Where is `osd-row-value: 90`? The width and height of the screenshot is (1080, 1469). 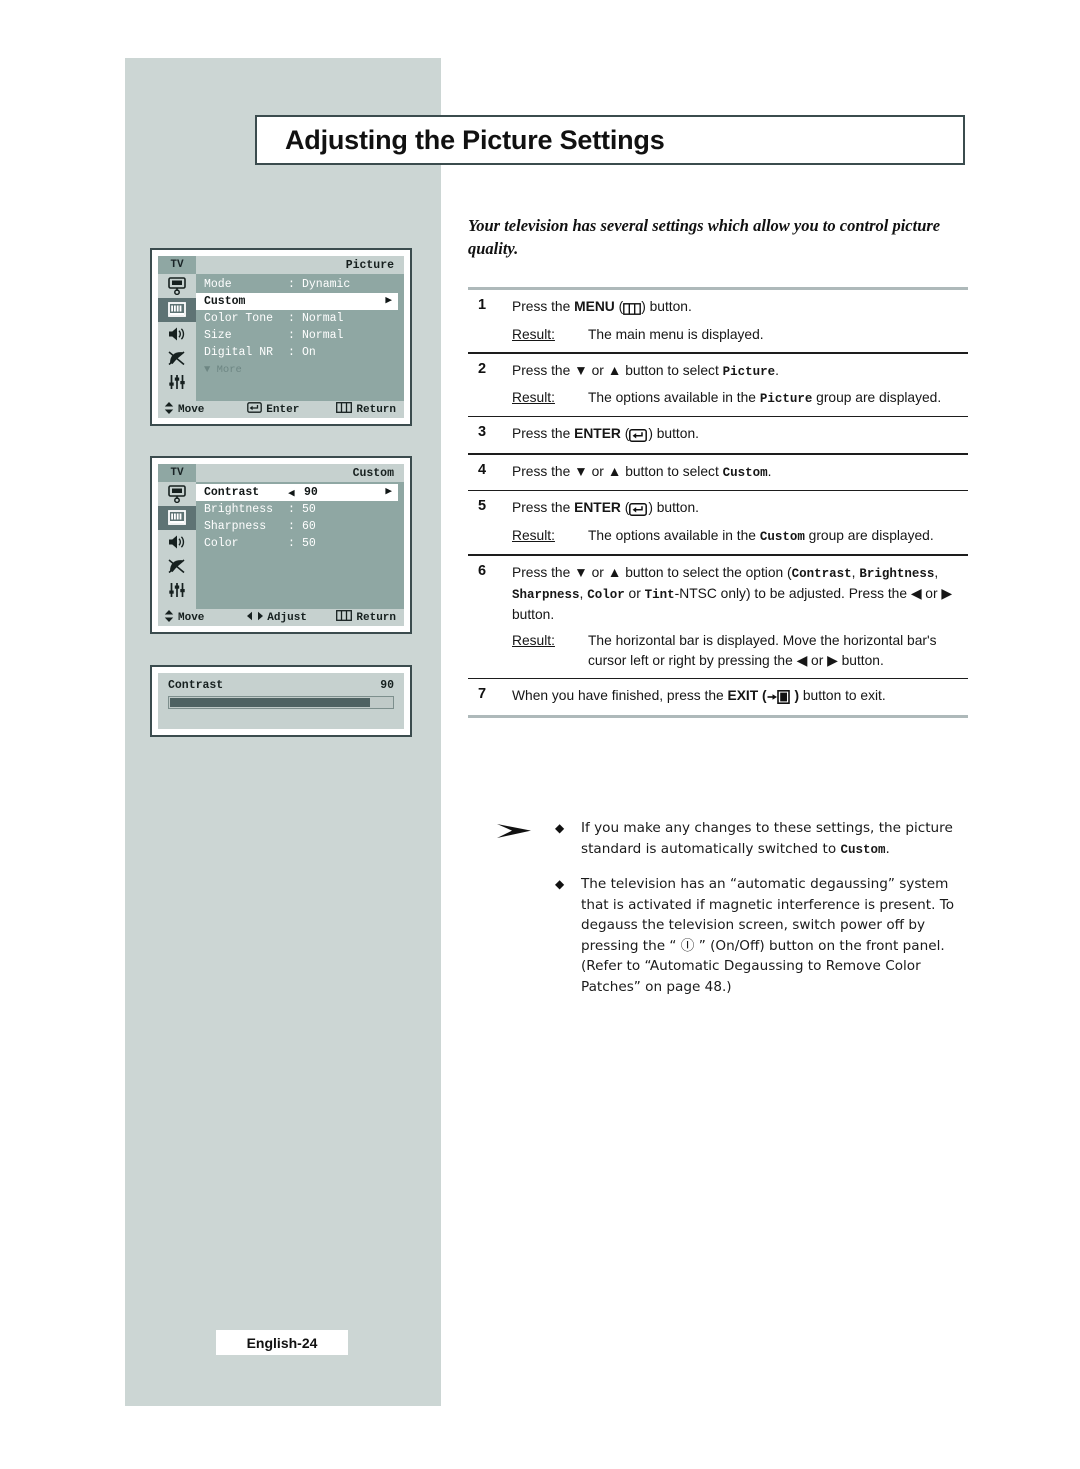 osd-row-value: 90 is located at coordinates (311, 492).